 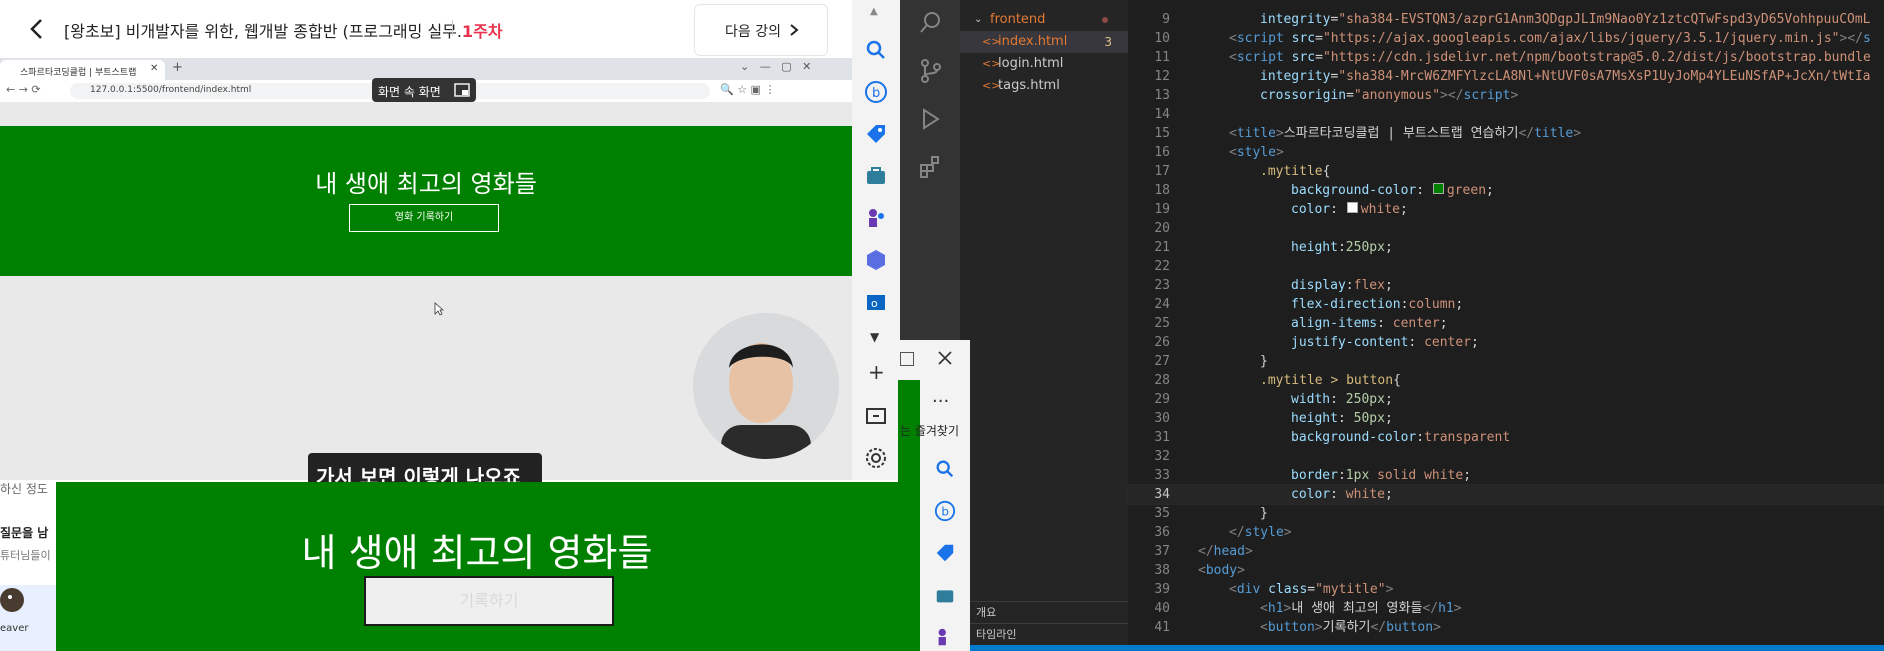 I want to click on code-text: color: white;, so click(x=1342, y=494).